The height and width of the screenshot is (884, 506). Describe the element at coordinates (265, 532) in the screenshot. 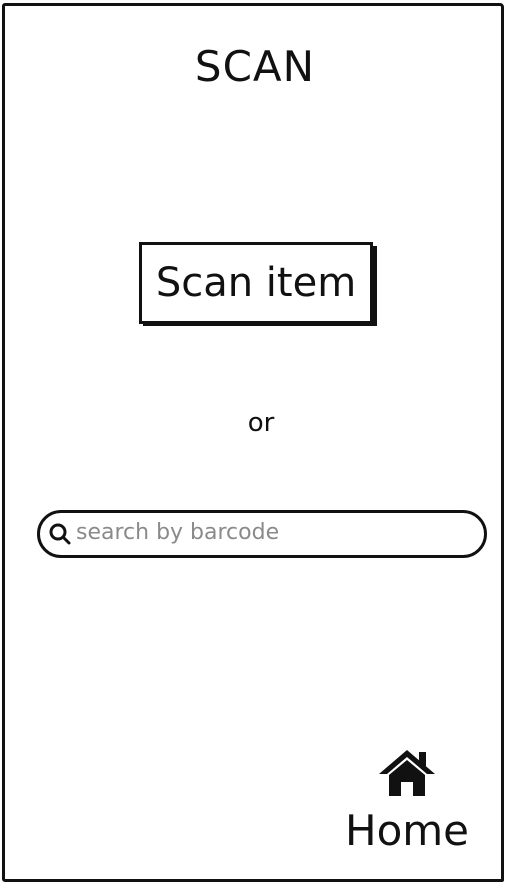

I see `search-input` at that location.